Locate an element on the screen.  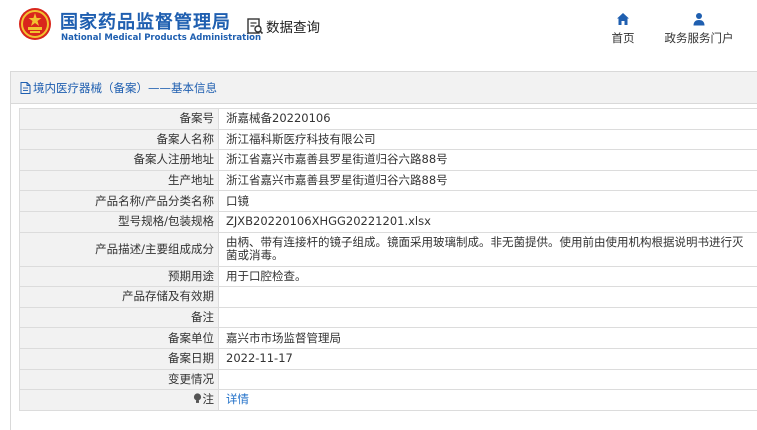
row-key: 变更情况 is located at coordinates (119, 379).